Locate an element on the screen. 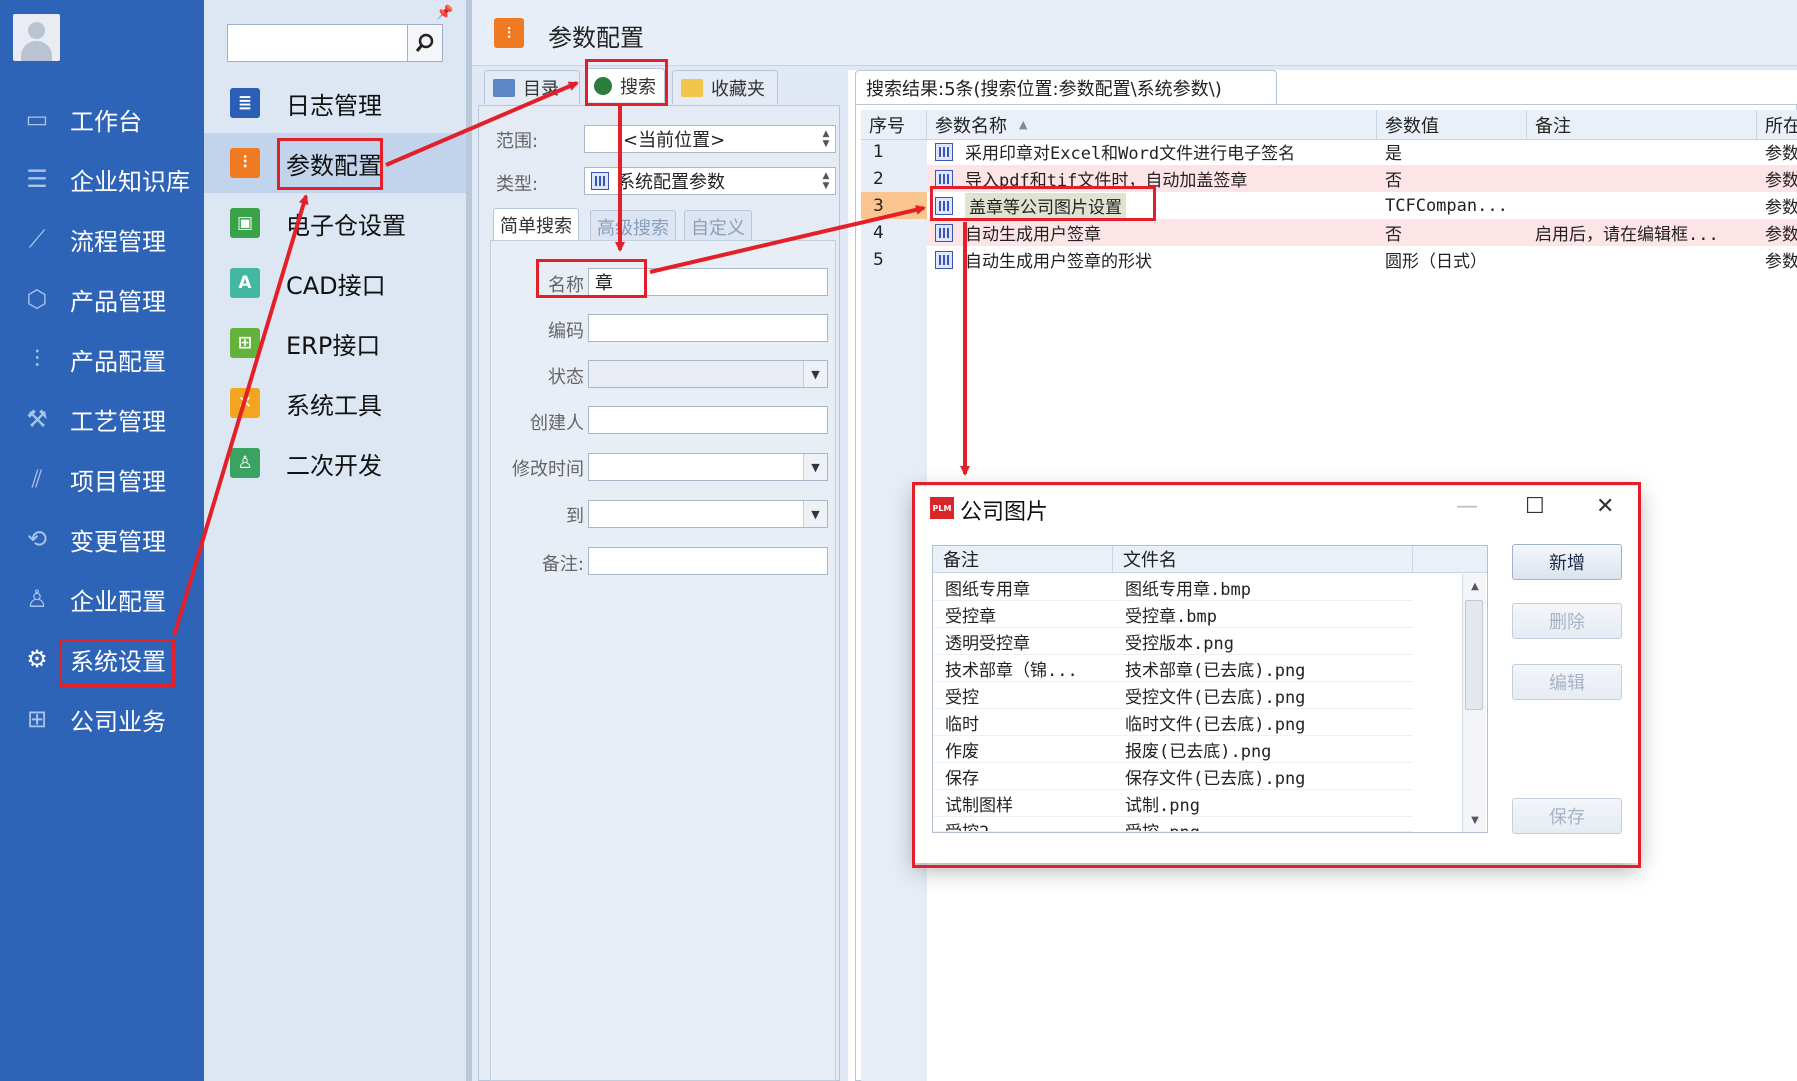 Image resolution: width=1797 pixels, height=1081 pixels. wrench-icon: ⚒ is located at coordinates (37, 419).